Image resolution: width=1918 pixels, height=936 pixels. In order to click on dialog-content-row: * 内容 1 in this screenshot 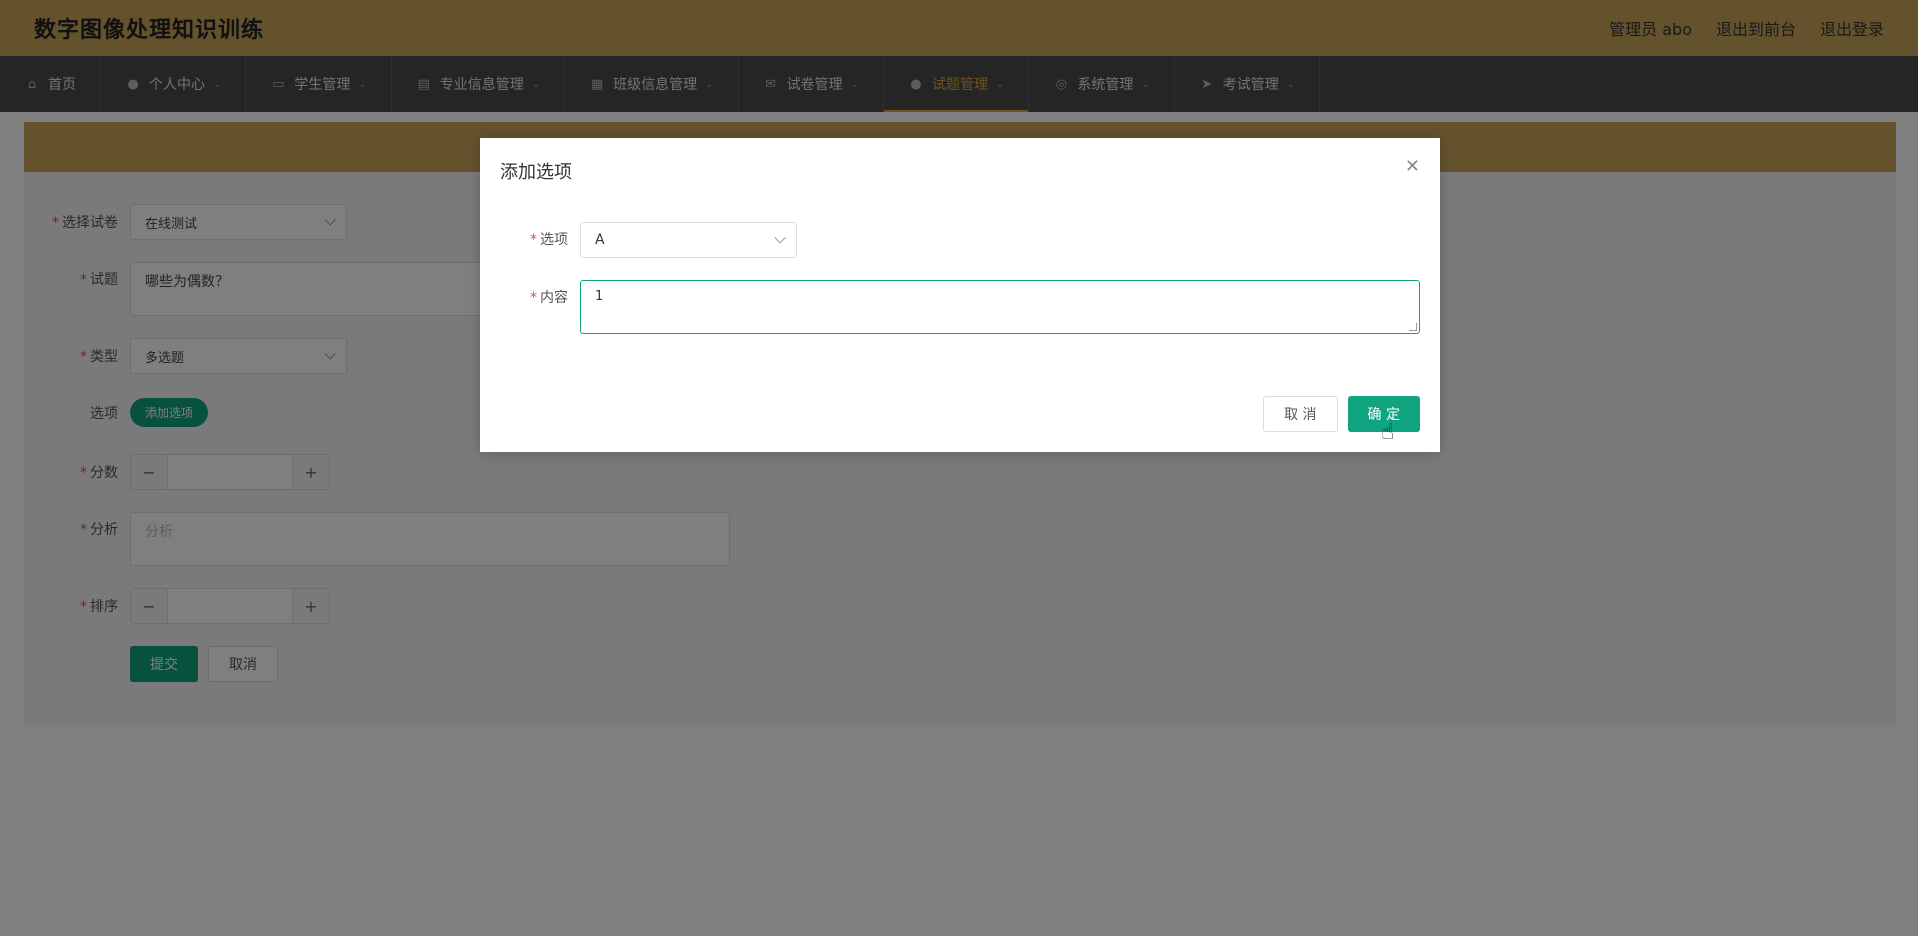, I will do `click(950, 307)`.